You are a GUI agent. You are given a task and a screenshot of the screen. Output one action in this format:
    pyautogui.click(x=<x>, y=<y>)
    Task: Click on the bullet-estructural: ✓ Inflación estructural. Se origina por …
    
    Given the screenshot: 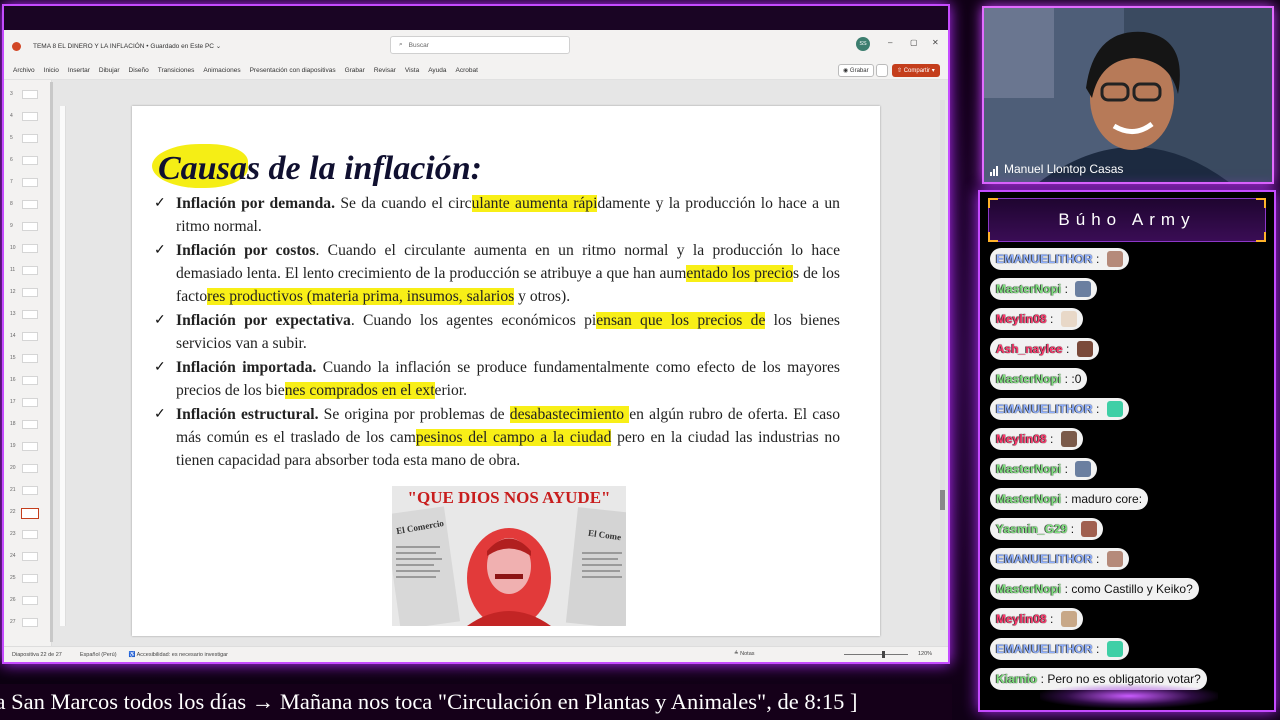 What is the action you would take?
    pyautogui.click(x=497, y=437)
    